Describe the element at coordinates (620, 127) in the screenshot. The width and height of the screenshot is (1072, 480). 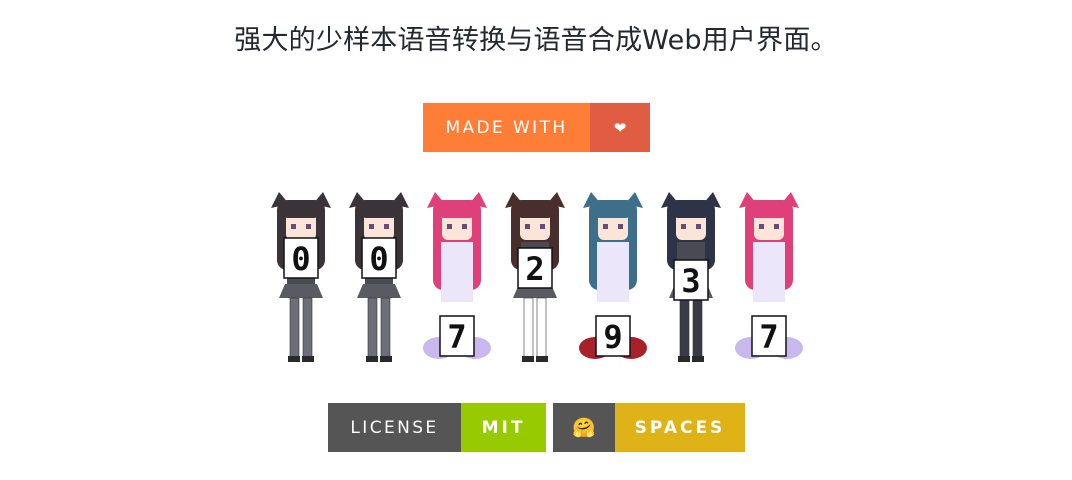
I see `heart-icon: ❤` at that location.